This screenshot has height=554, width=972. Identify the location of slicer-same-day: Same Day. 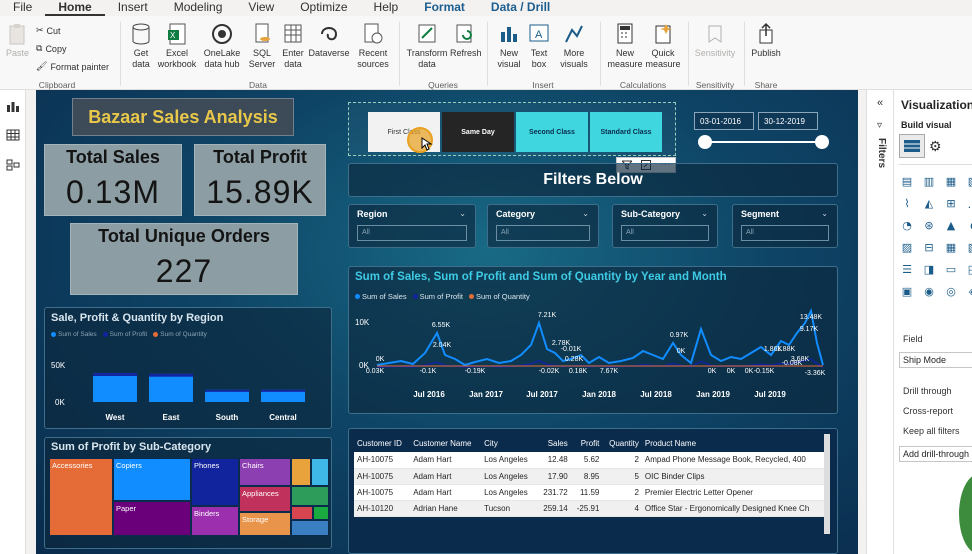
(478, 132).